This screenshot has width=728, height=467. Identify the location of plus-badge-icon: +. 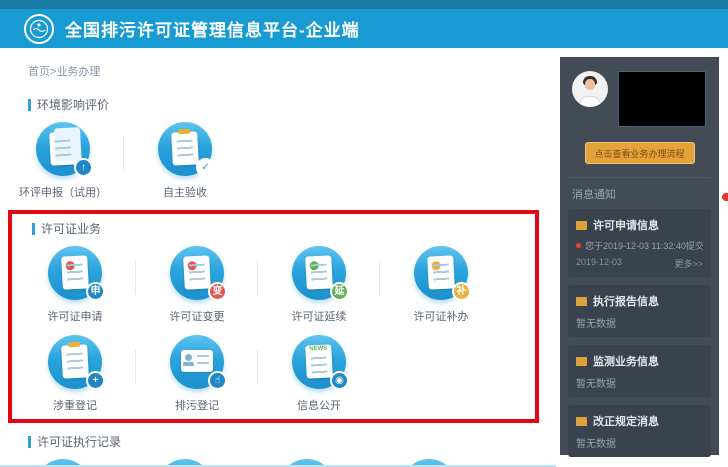
(95, 380).